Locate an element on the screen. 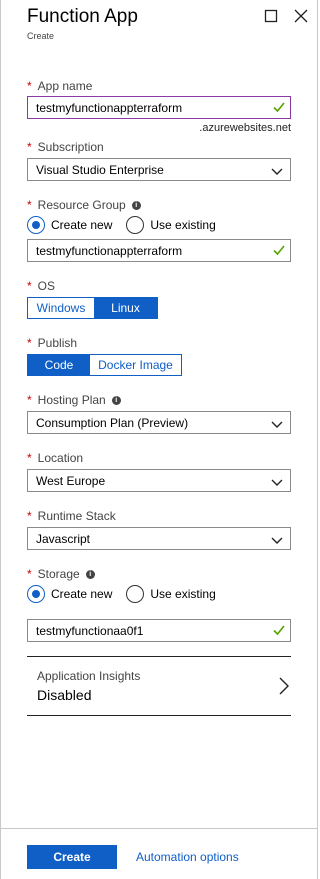 The width and height of the screenshot is (320, 879). hosting-plan-value: Consumption Plan (Preview) is located at coordinates (112, 422).